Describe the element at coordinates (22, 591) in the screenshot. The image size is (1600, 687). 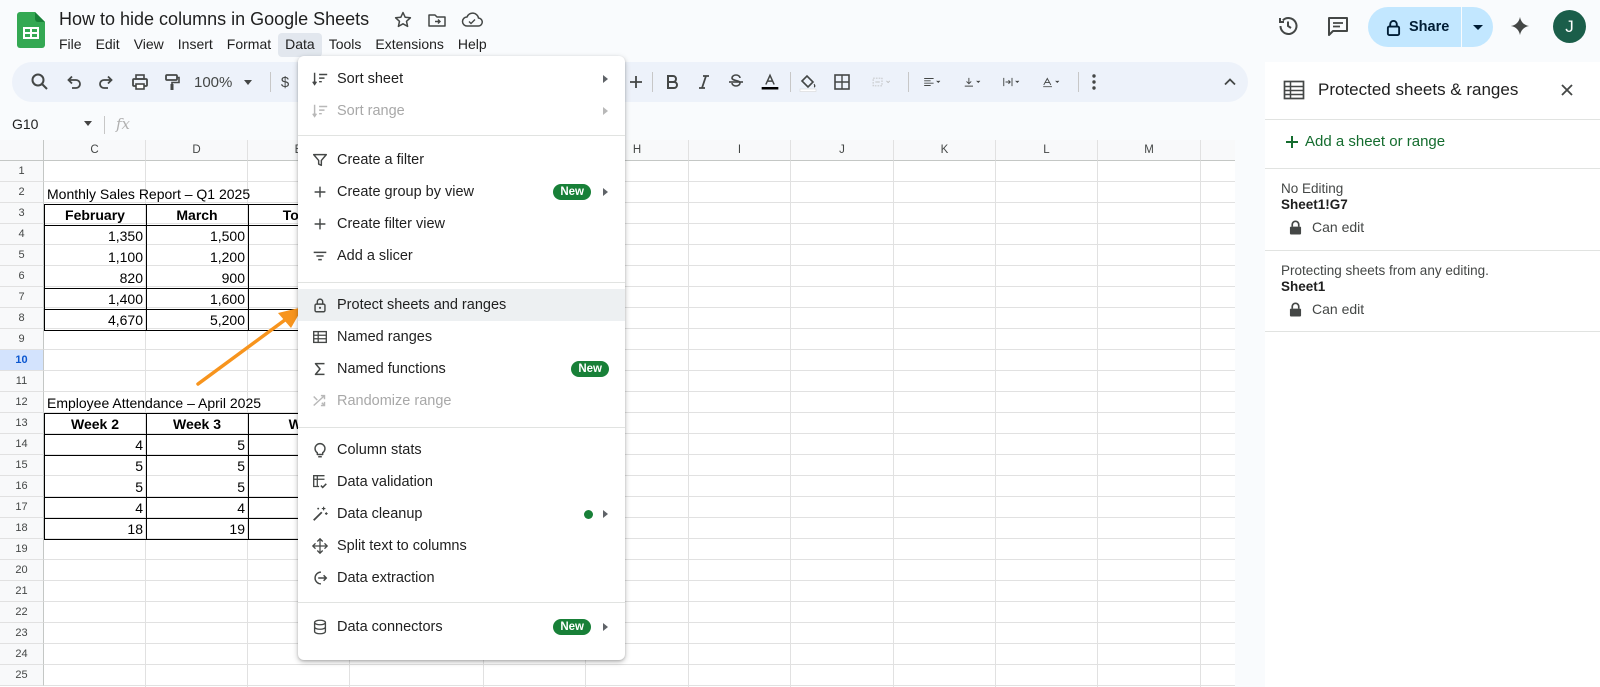
I see `row-header-21: 21` at that location.